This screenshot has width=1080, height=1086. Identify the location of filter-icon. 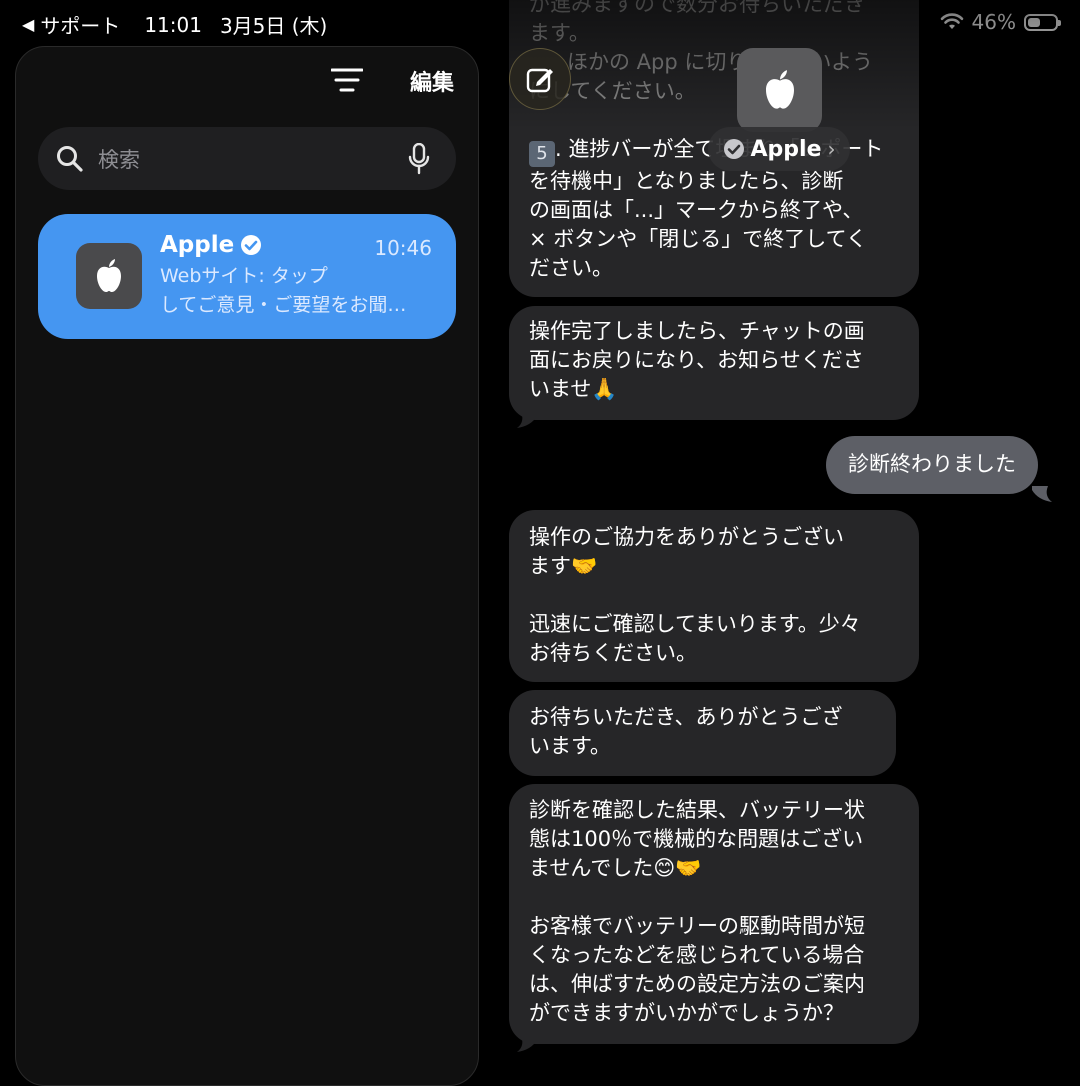
(347, 80).